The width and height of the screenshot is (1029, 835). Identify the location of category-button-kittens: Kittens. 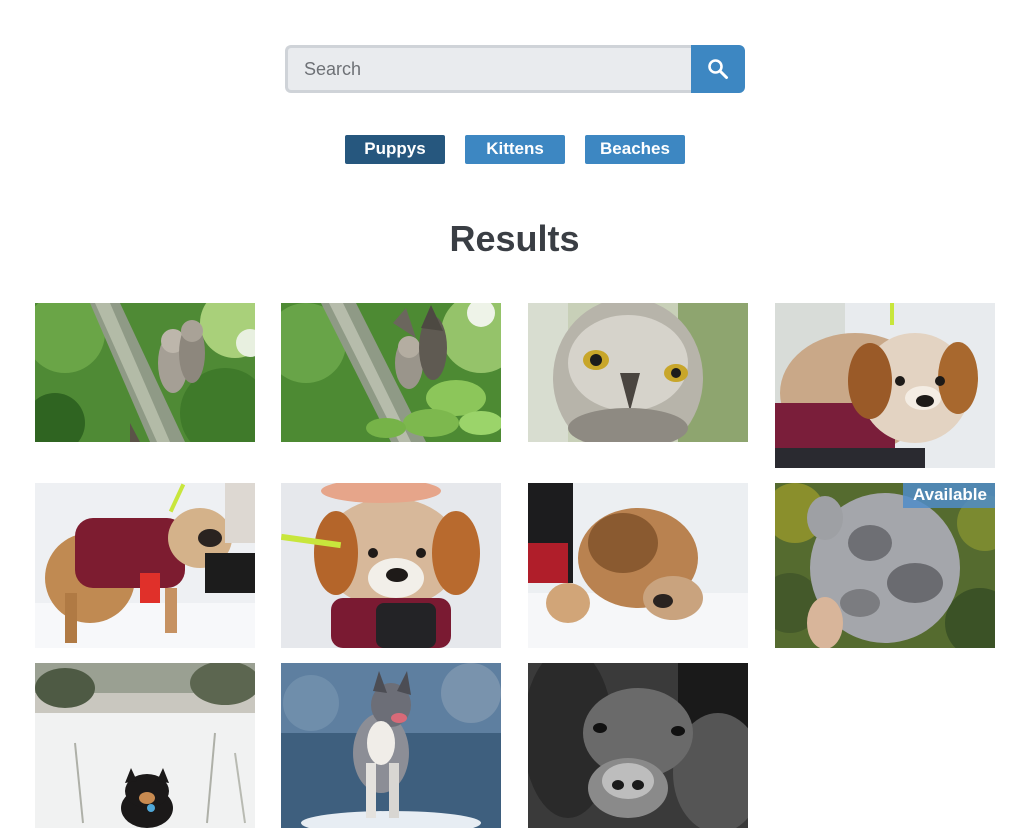
(515, 149).